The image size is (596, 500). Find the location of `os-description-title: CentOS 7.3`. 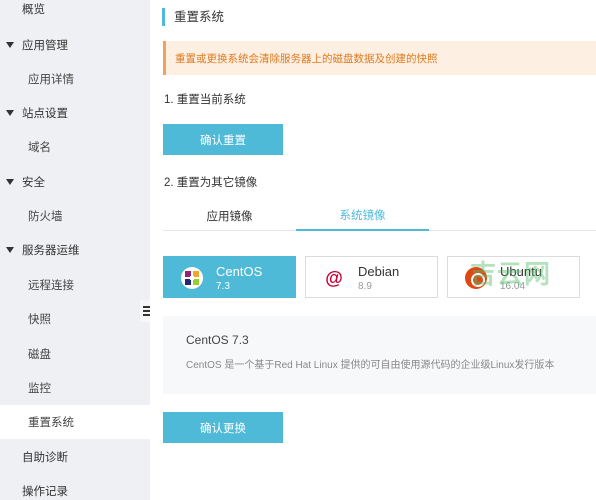

os-description-title: CentOS 7.3 is located at coordinates (217, 340).